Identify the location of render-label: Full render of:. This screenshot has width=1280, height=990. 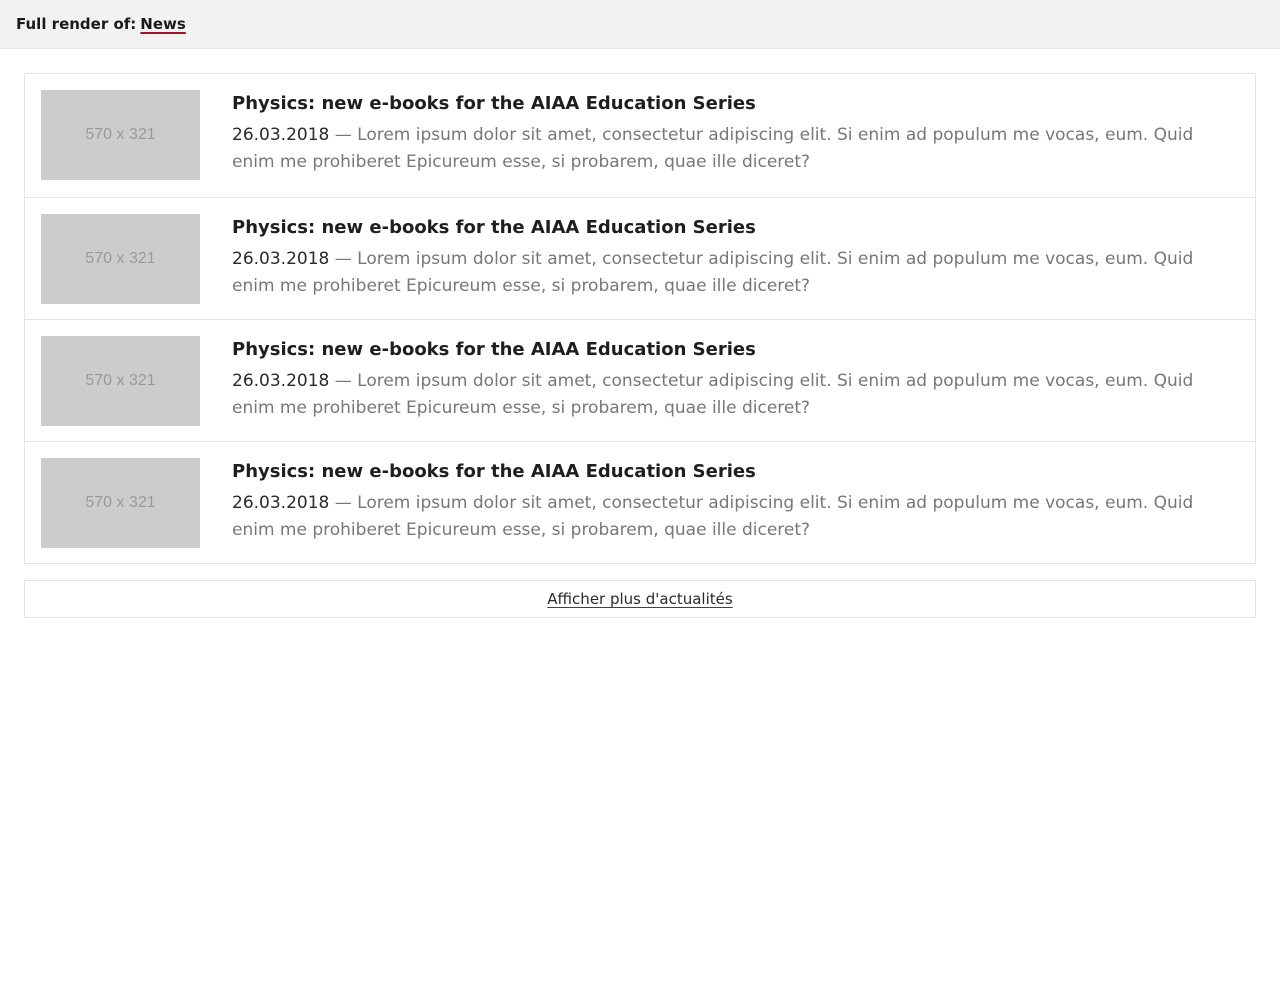
(76, 24).